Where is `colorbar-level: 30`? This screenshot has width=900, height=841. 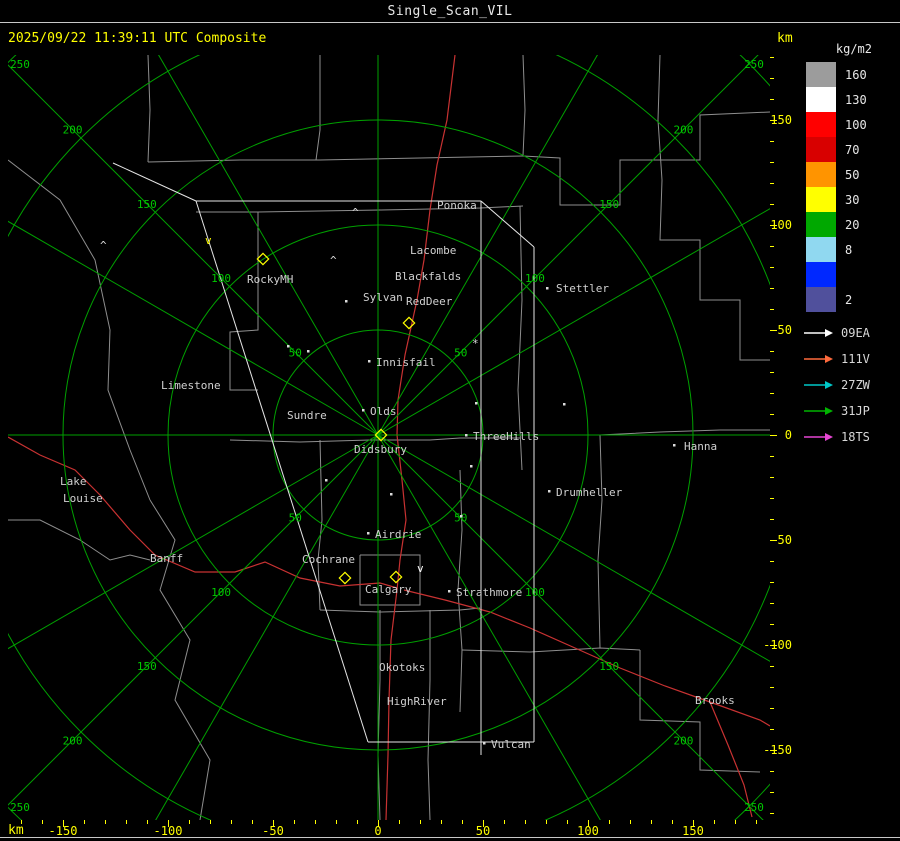
colorbar-level: 30 is located at coordinates (836, 199).